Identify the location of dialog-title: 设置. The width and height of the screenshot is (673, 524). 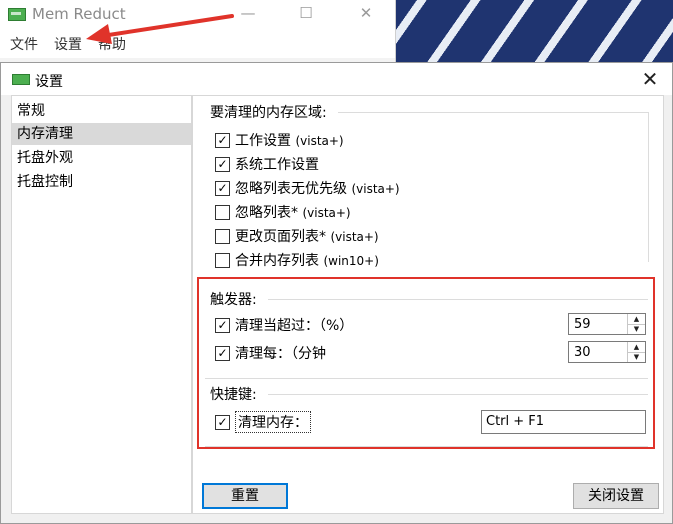
(49, 82).